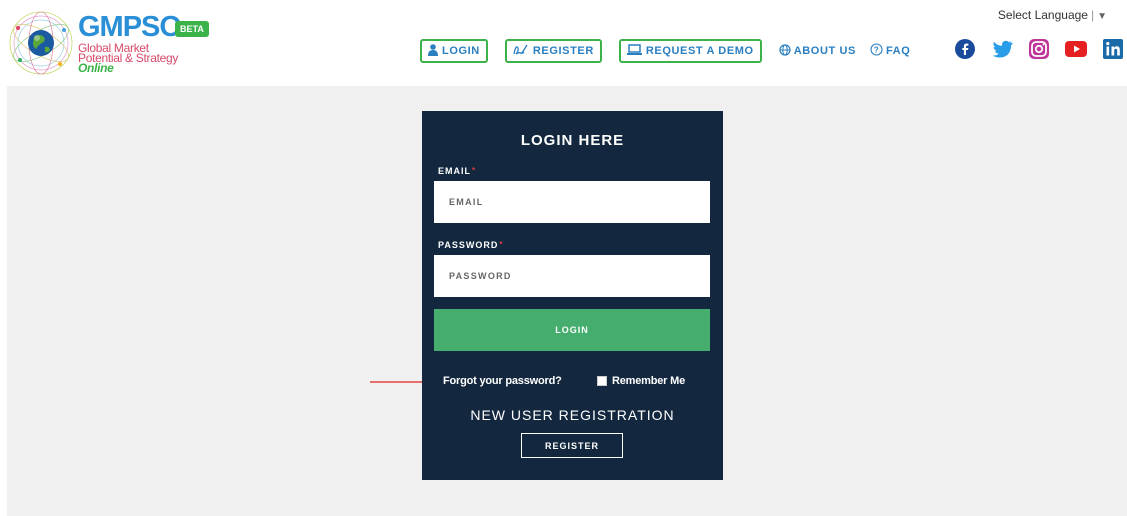 This screenshot has width=1127, height=516. I want to click on password-label-text: PASSWORD, so click(468, 245).